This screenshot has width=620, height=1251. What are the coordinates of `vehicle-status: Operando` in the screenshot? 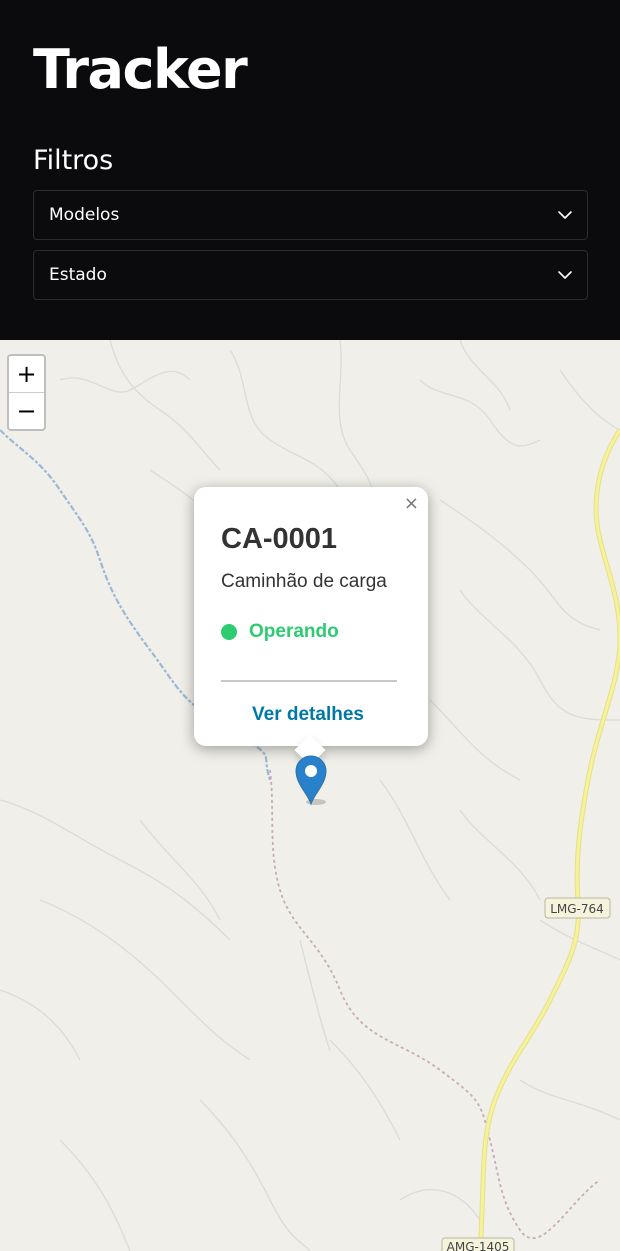 It's located at (280, 632).